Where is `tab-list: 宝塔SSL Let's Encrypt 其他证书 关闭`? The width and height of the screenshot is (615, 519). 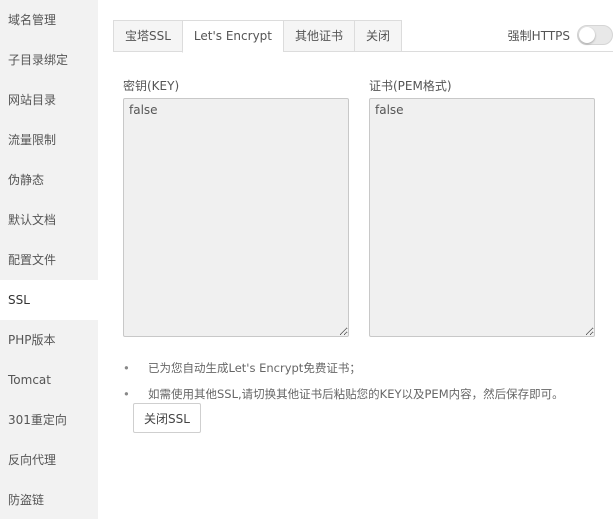
tab-list: 宝塔SSL Let's Encrypt 其他证书 关闭 is located at coordinates (258, 36).